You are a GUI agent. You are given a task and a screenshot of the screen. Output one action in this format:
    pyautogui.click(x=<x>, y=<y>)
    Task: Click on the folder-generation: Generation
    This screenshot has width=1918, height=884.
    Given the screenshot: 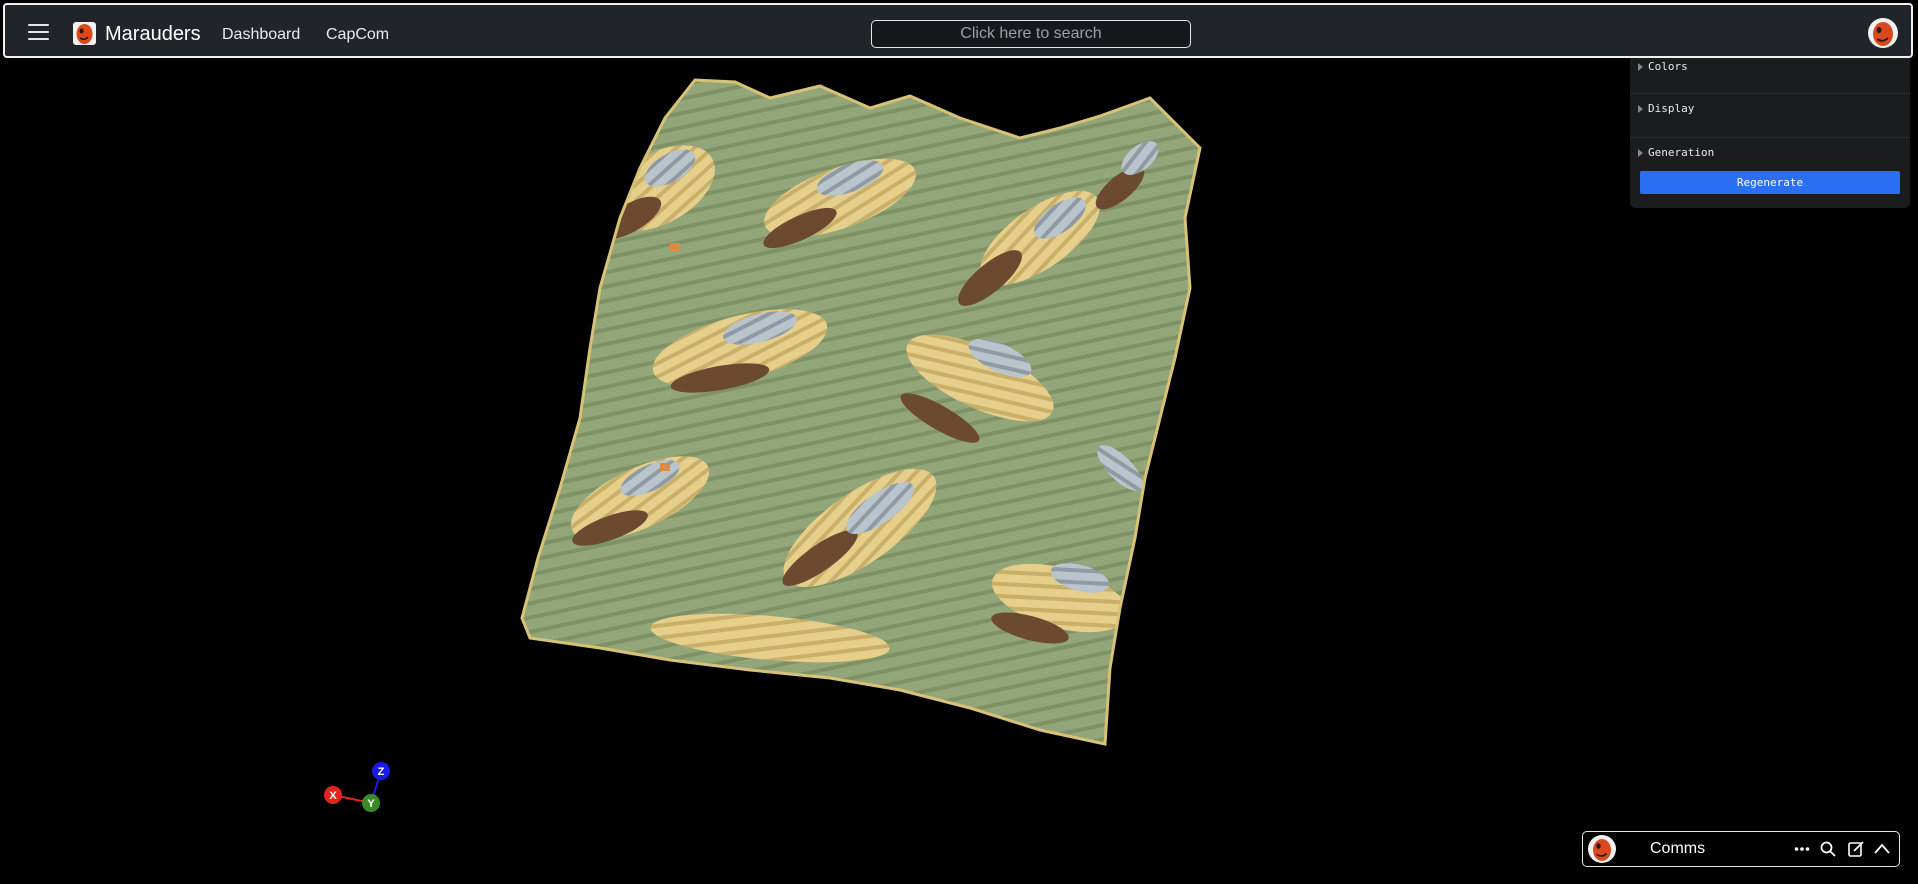 What is the action you would take?
    pyautogui.click(x=1770, y=153)
    